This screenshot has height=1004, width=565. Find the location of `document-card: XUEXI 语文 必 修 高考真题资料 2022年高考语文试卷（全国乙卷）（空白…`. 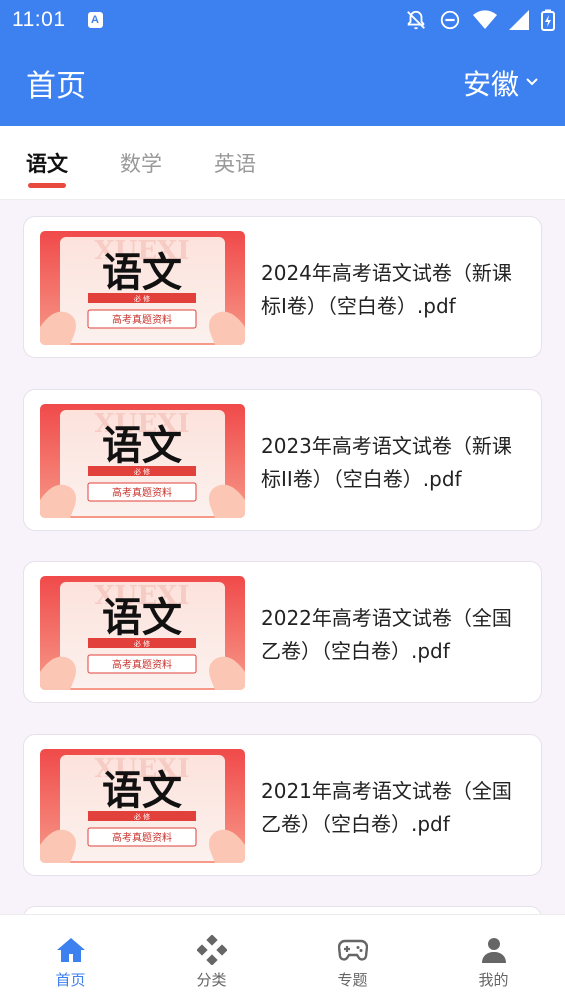

document-card: XUEXI 语文 必 修 高考真题资料 2022年高考语文试卷（全国乙卷）（空白… is located at coordinates (282, 632).